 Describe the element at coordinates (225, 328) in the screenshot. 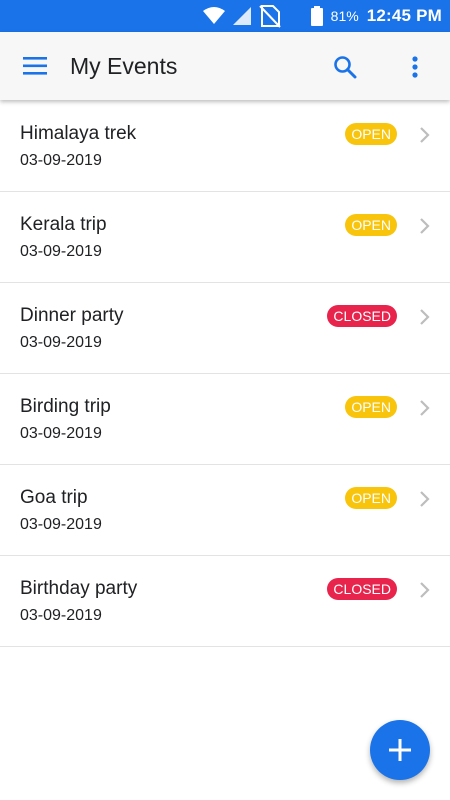

I see `event-row: Dinner party 03-09-2019 CLOSED` at that location.